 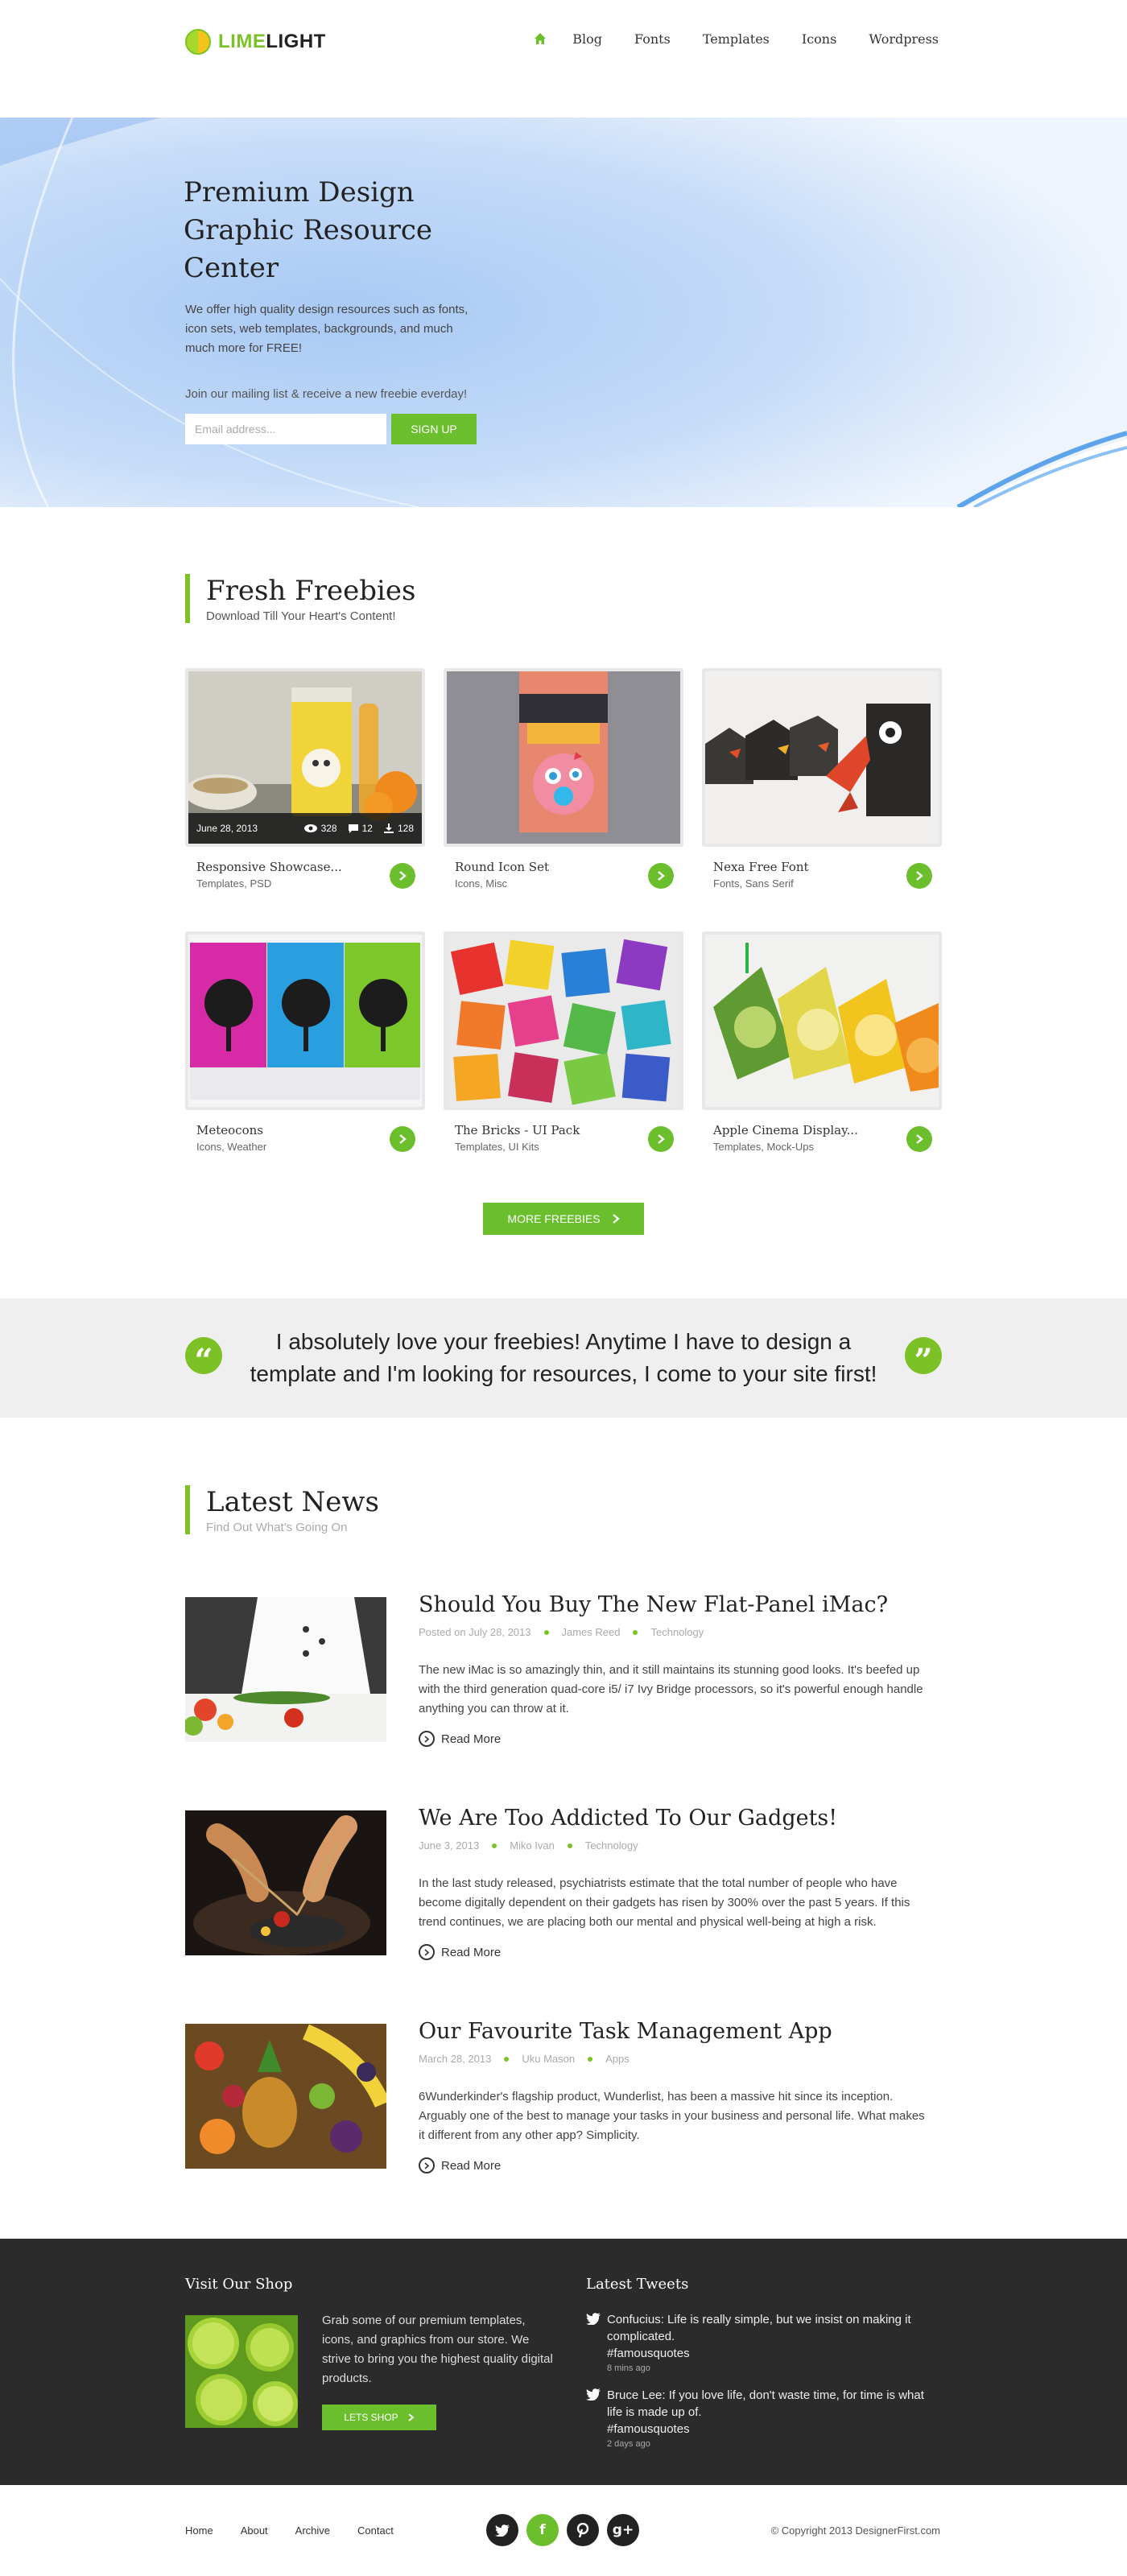 What do you see at coordinates (242, 2371) in the screenshot?
I see `shop-image` at bounding box center [242, 2371].